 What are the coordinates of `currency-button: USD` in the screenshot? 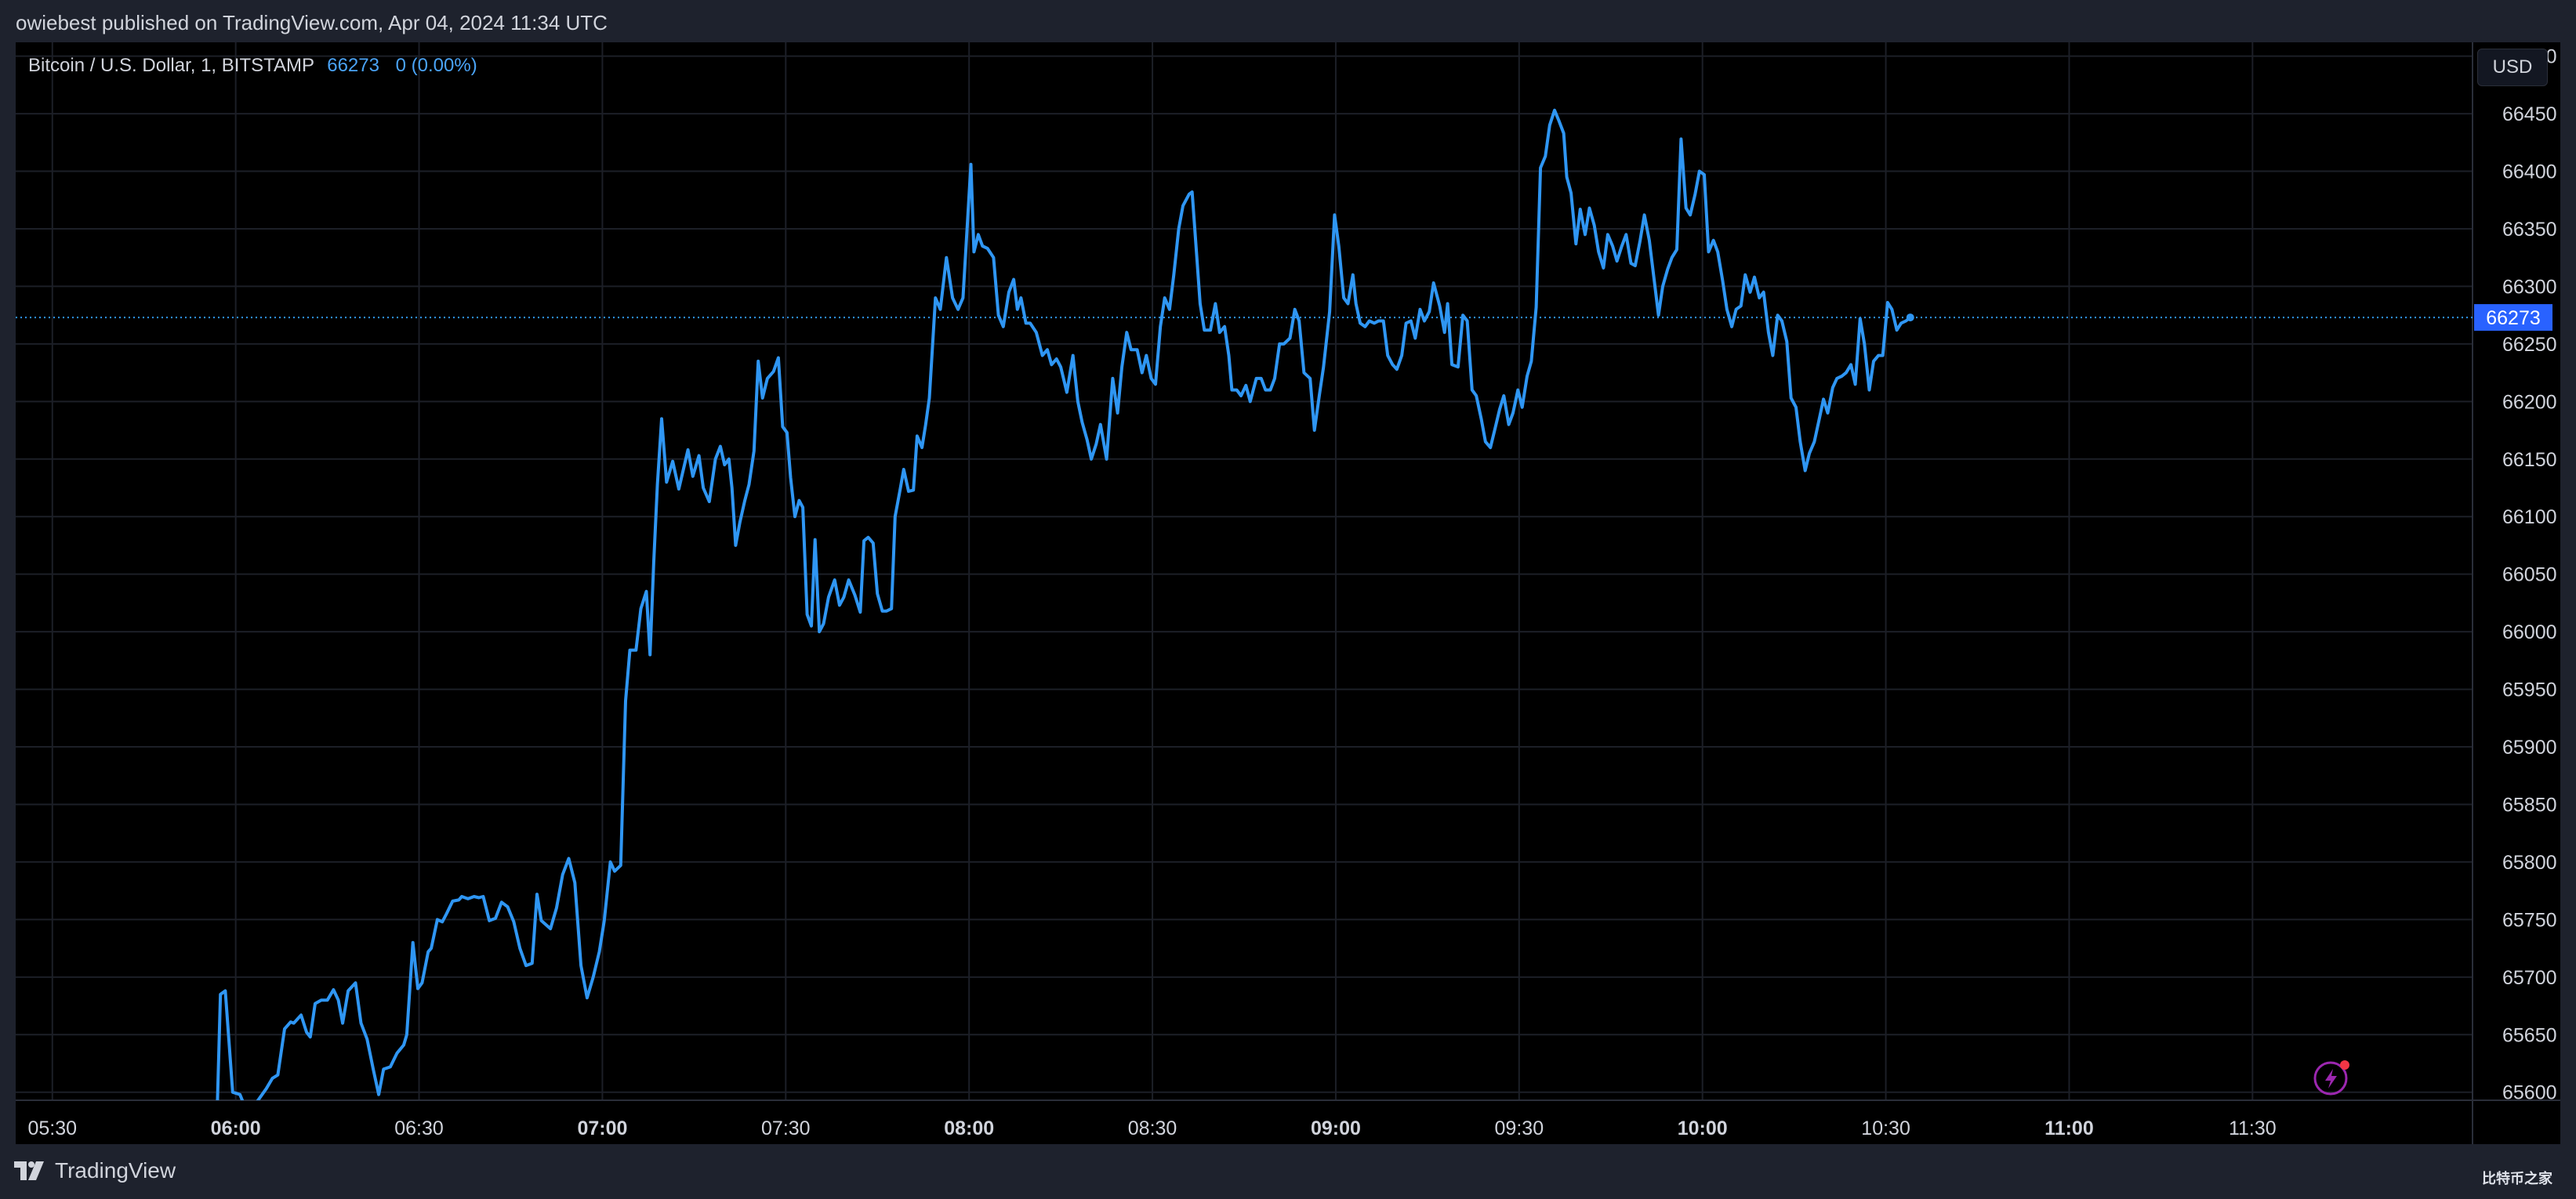 It's located at (2513, 67).